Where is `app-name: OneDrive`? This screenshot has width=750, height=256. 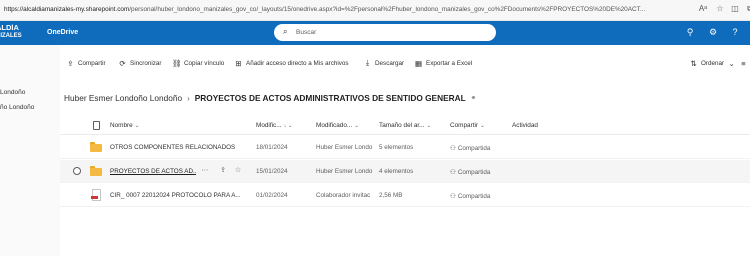
app-name: OneDrive is located at coordinates (62, 32).